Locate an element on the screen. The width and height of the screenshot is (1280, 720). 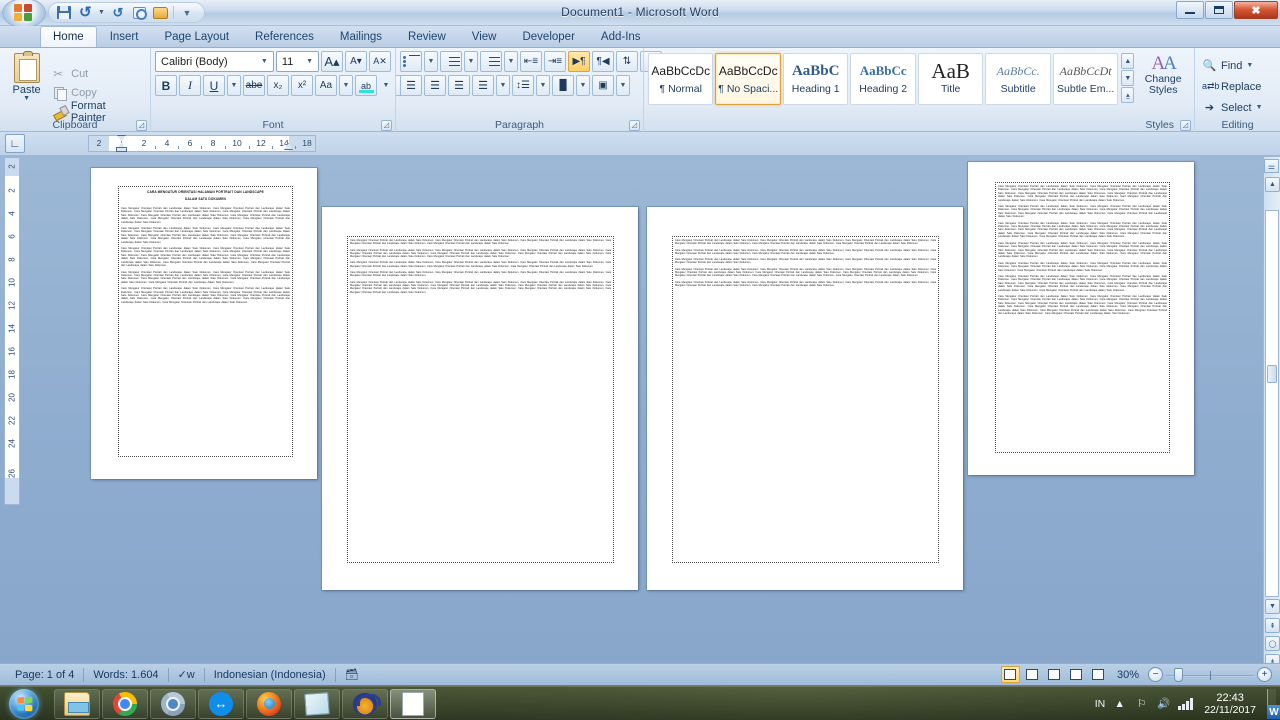
bullets-dropdown-icon: ▼ is located at coordinates (431, 61).